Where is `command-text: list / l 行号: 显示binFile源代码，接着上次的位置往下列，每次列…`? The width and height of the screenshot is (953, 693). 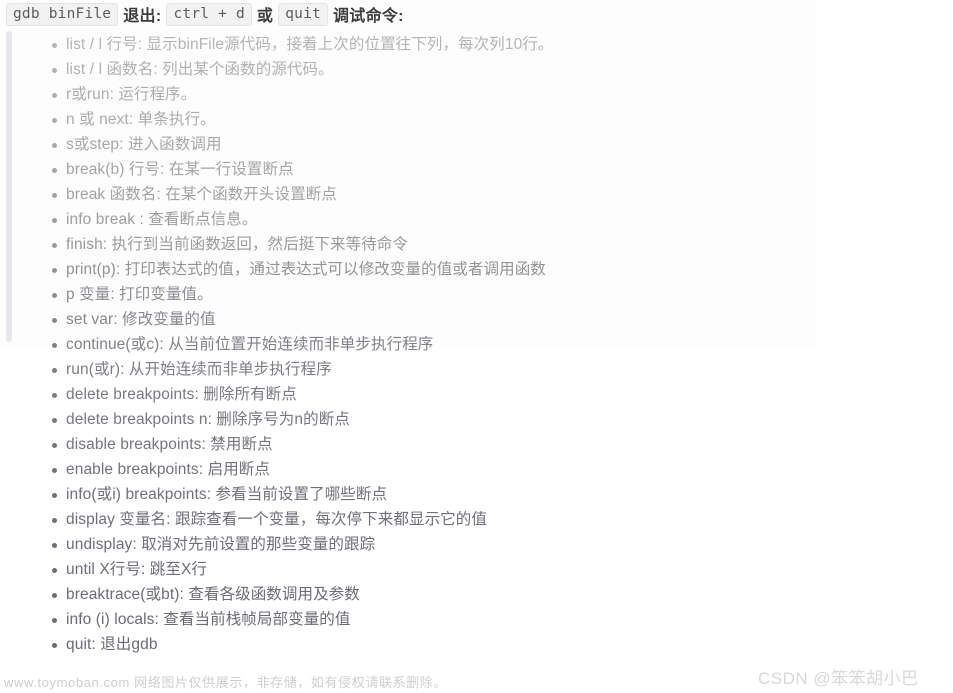 command-text: list / l 行号: 显示binFile源代码，接着上次的位置往下列，每次列… is located at coordinates (310, 44).